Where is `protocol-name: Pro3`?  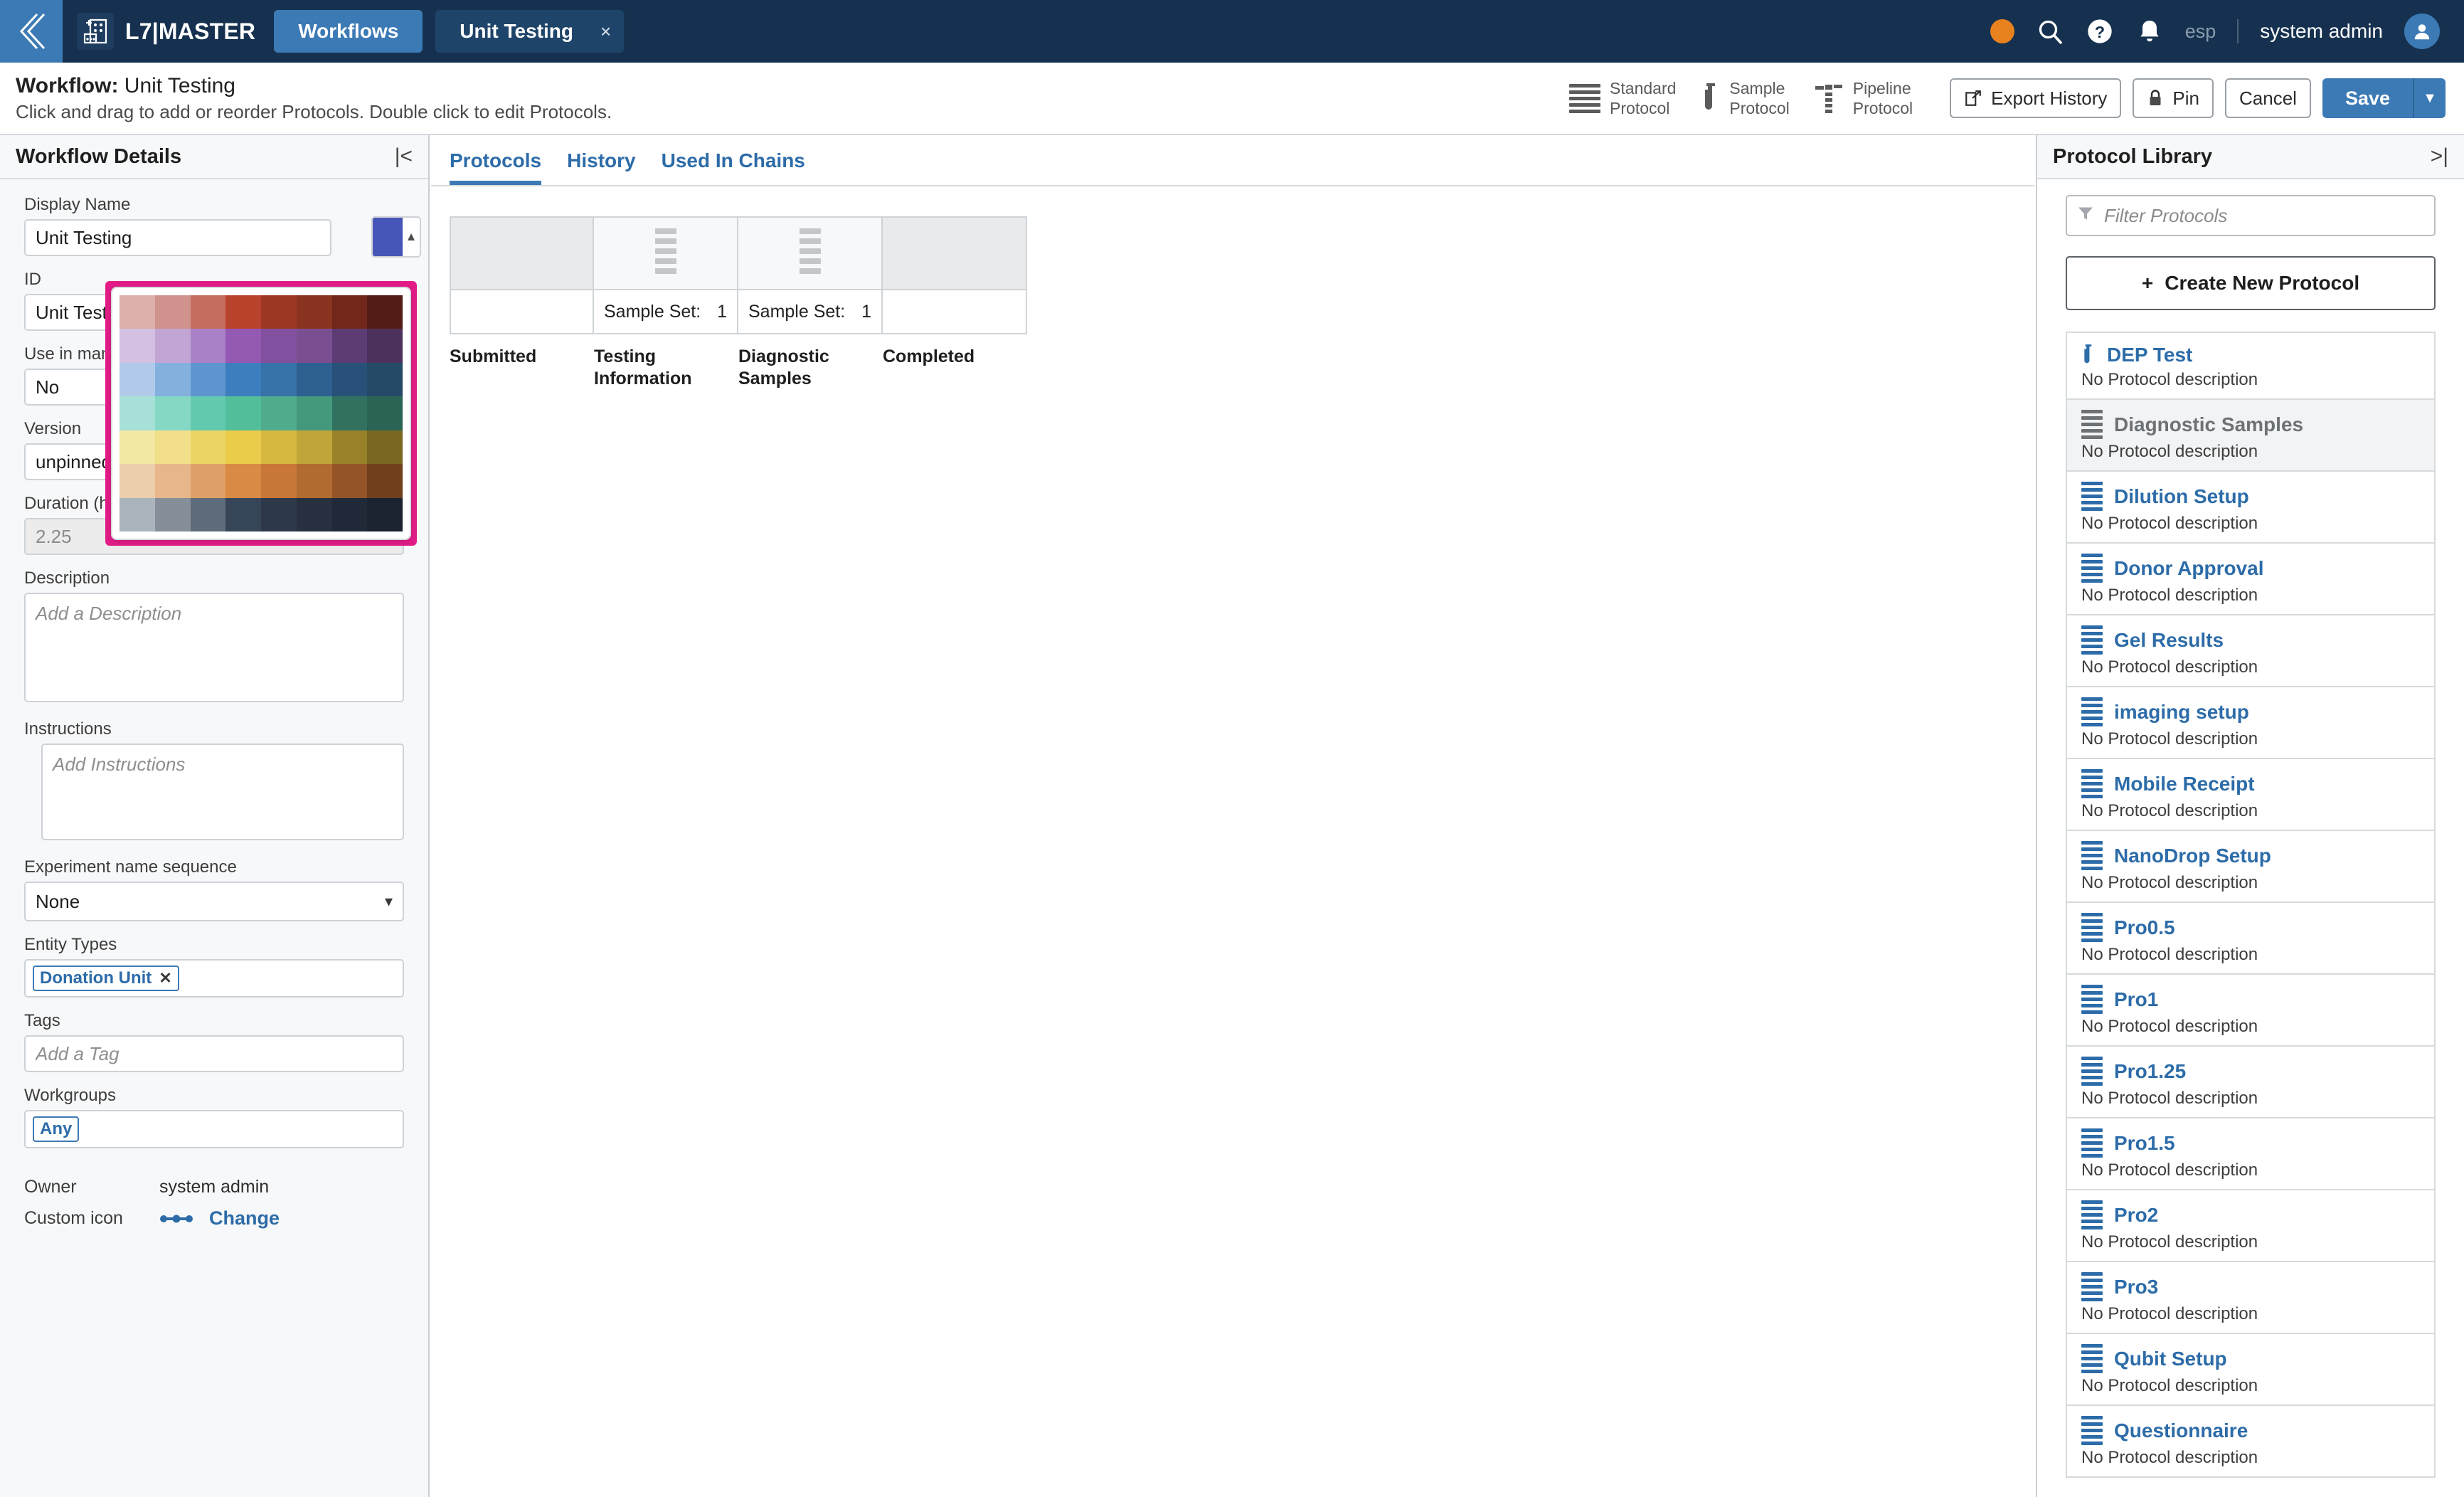 protocol-name: Pro3 is located at coordinates (2136, 1287).